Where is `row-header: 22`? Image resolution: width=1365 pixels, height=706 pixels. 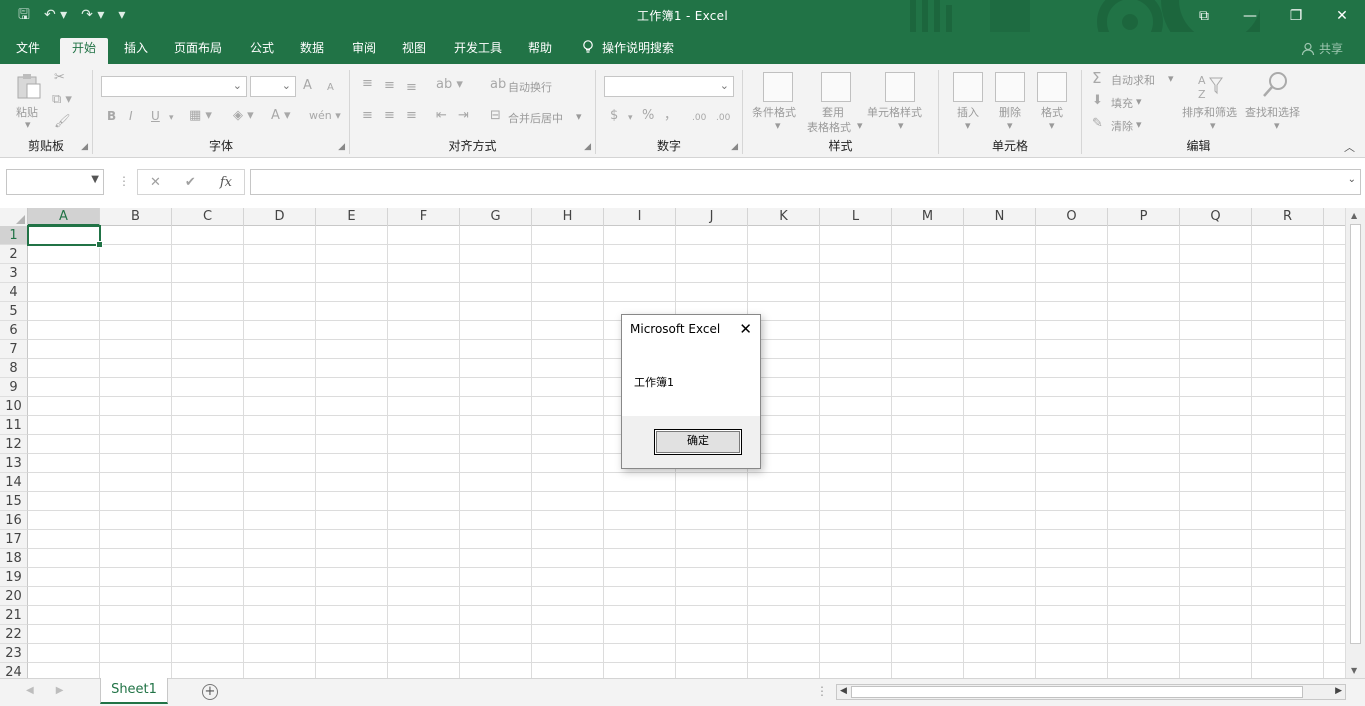 row-header: 22 is located at coordinates (14, 634).